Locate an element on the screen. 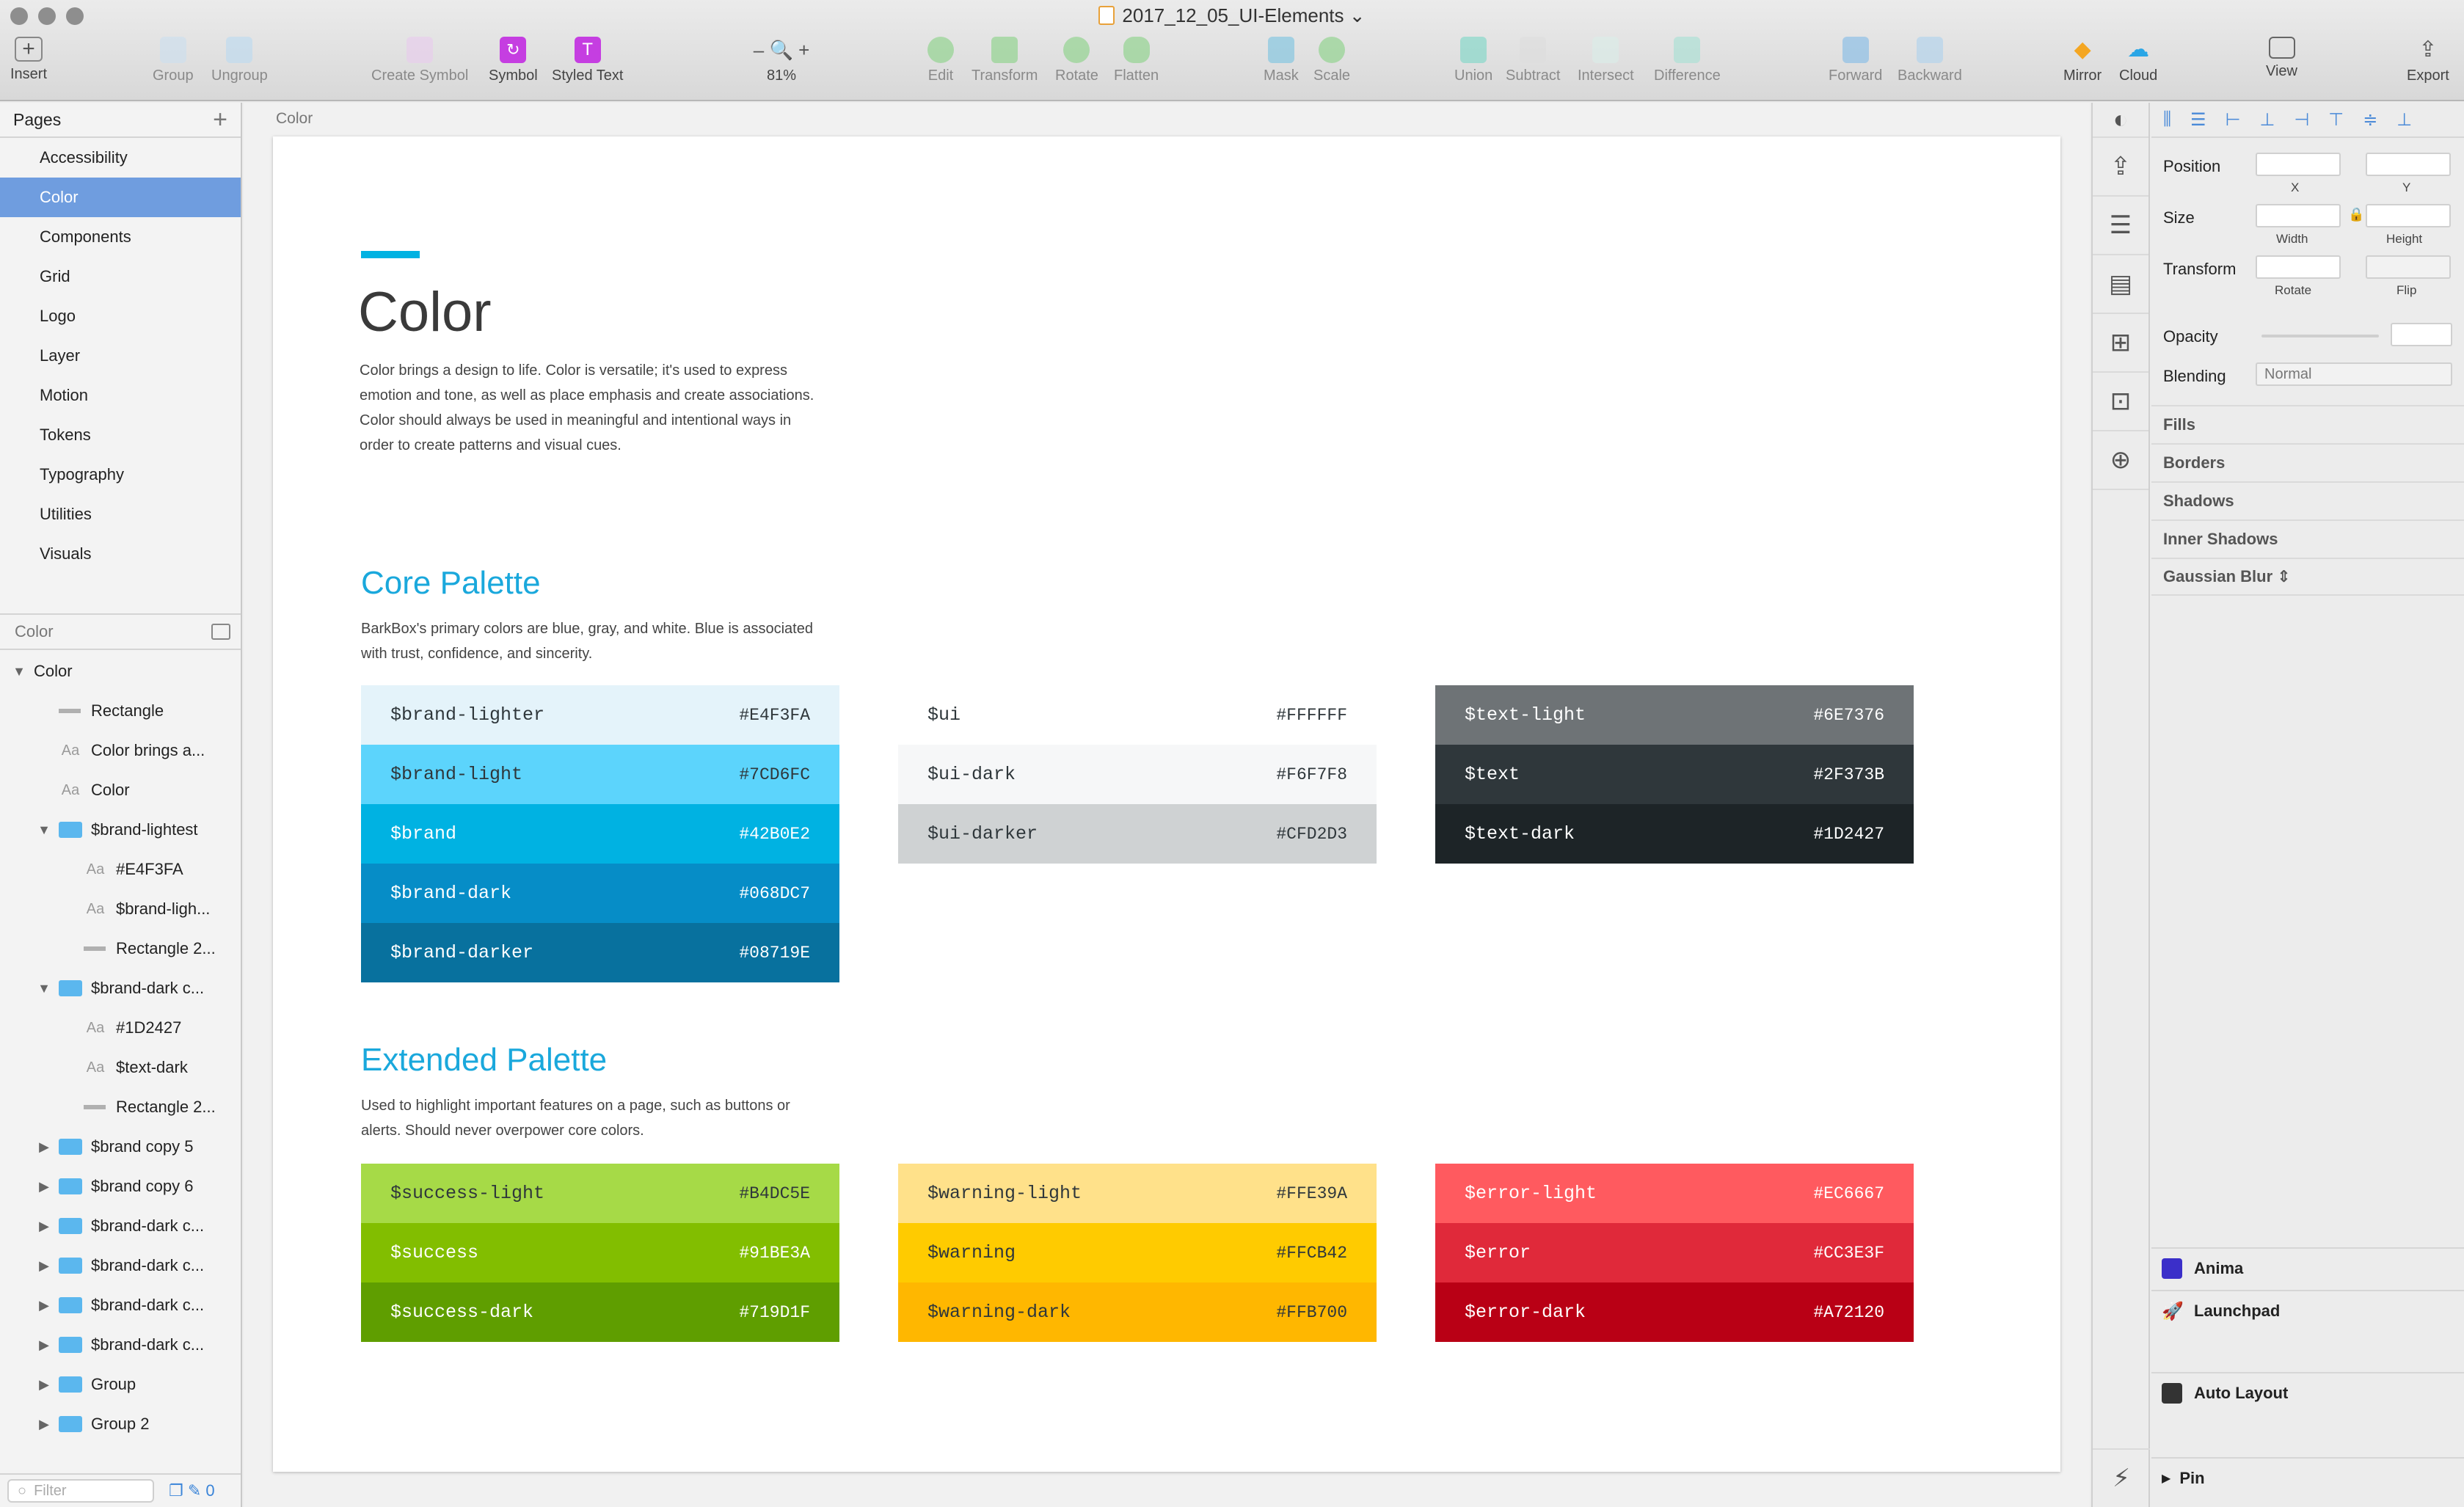 The image size is (2464, 1507). create-symbol-button: Create Symbol is located at coordinates (419, 61).